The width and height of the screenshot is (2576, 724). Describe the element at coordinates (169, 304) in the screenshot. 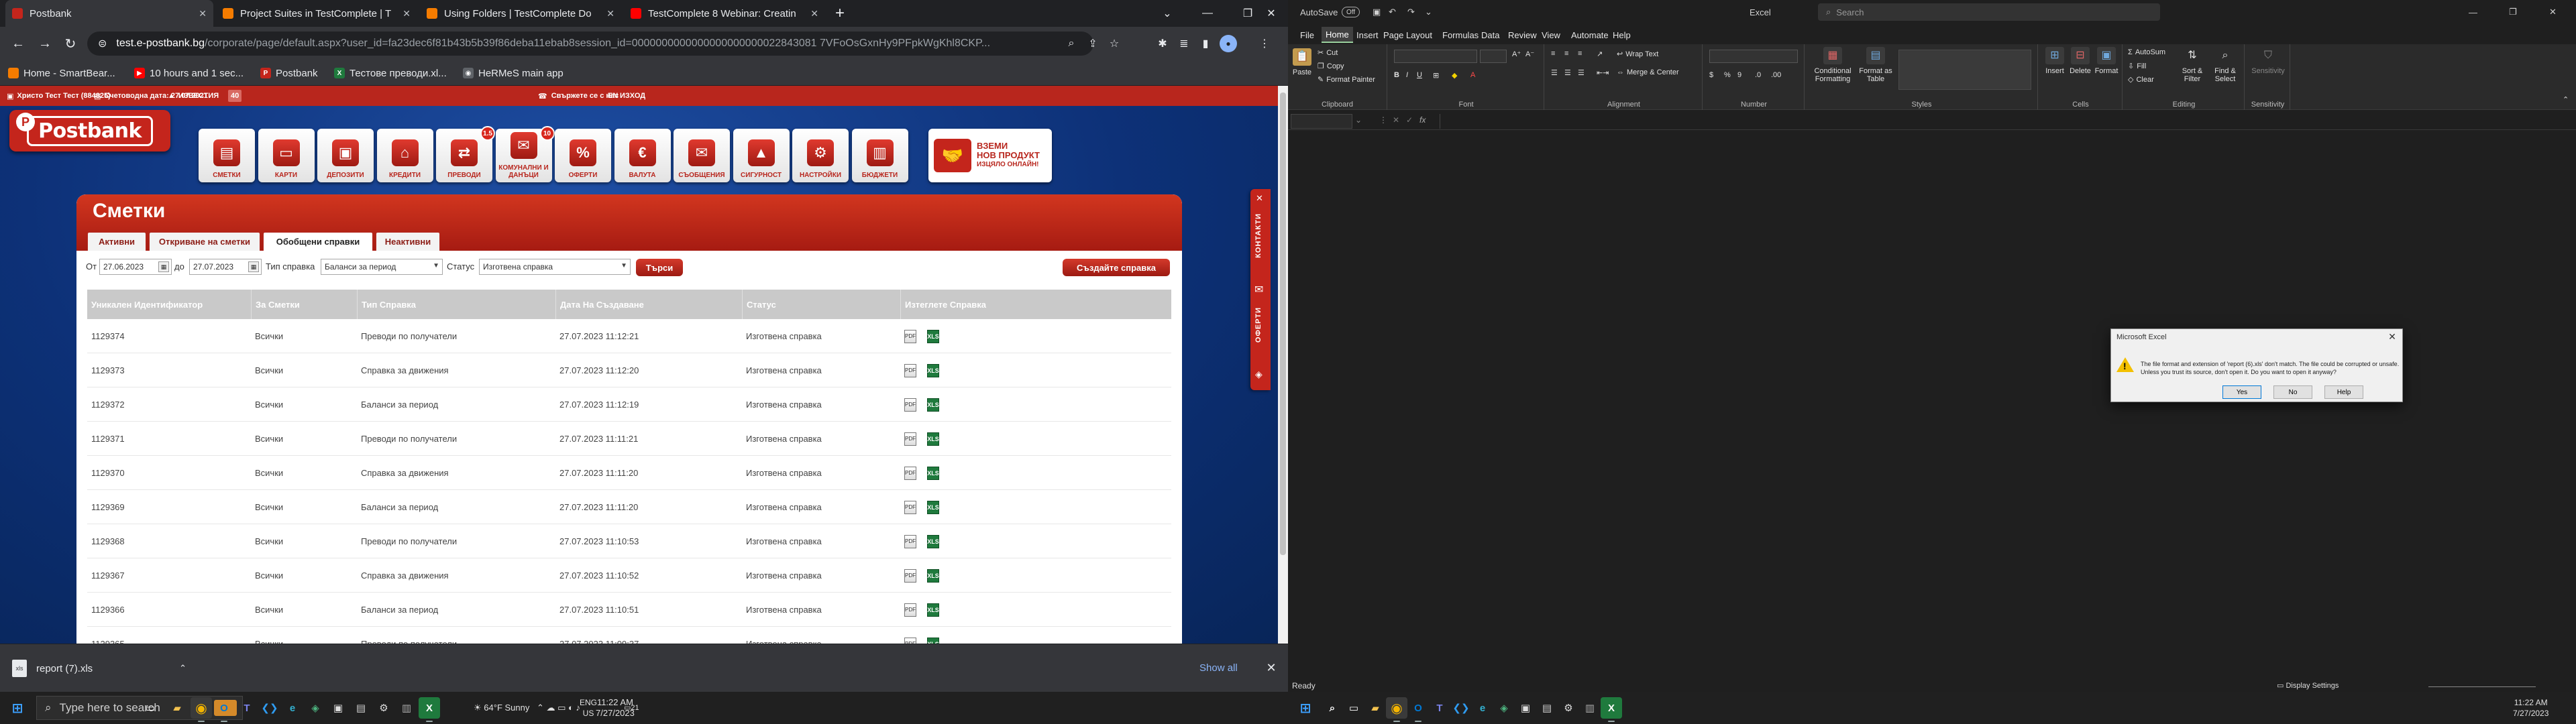

I see `col-id: Уникален Идентификатор` at that location.